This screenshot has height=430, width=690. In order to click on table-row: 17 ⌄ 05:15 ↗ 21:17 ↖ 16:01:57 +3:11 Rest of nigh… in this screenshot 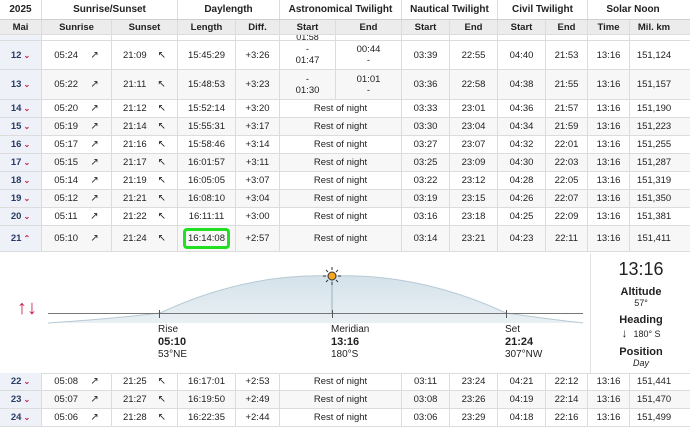, I will do `click(345, 163)`.